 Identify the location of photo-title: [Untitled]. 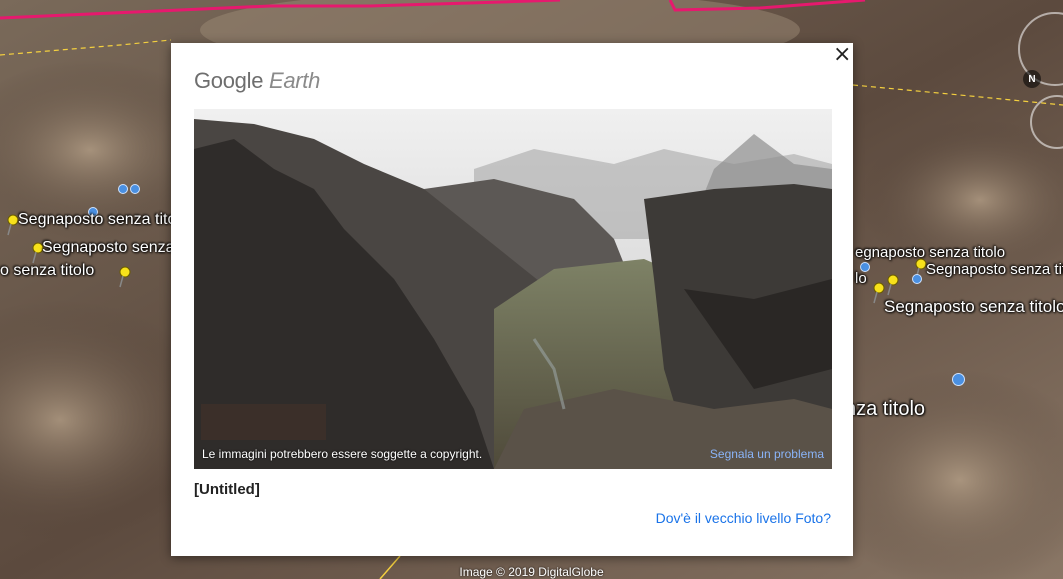
(227, 489).